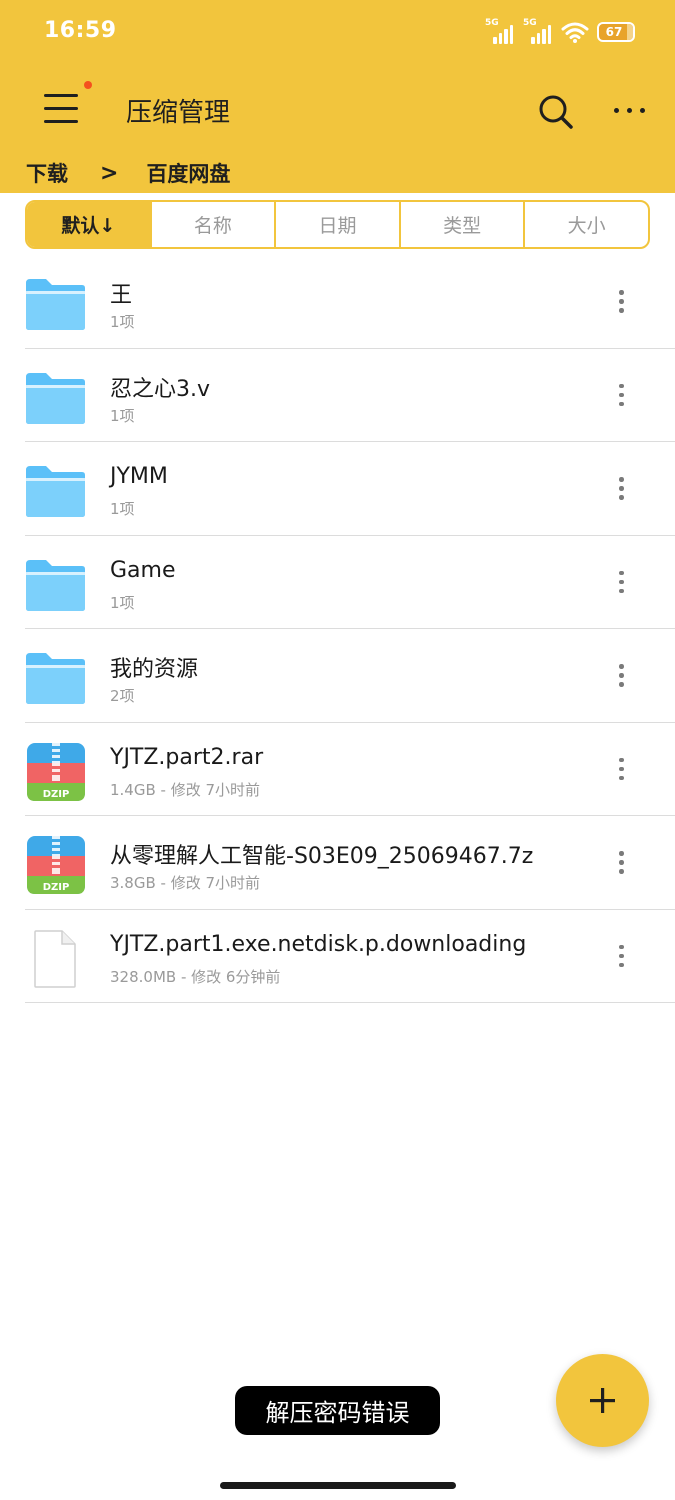  Describe the element at coordinates (47, 173) in the screenshot. I see `breadcrumb-item-downloads: 下载` at that location.